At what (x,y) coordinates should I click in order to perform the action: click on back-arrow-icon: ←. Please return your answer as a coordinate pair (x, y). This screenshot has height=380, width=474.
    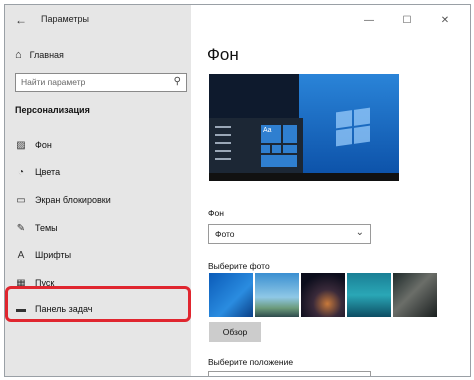
    Looking at the image, I should click on (21, 20).